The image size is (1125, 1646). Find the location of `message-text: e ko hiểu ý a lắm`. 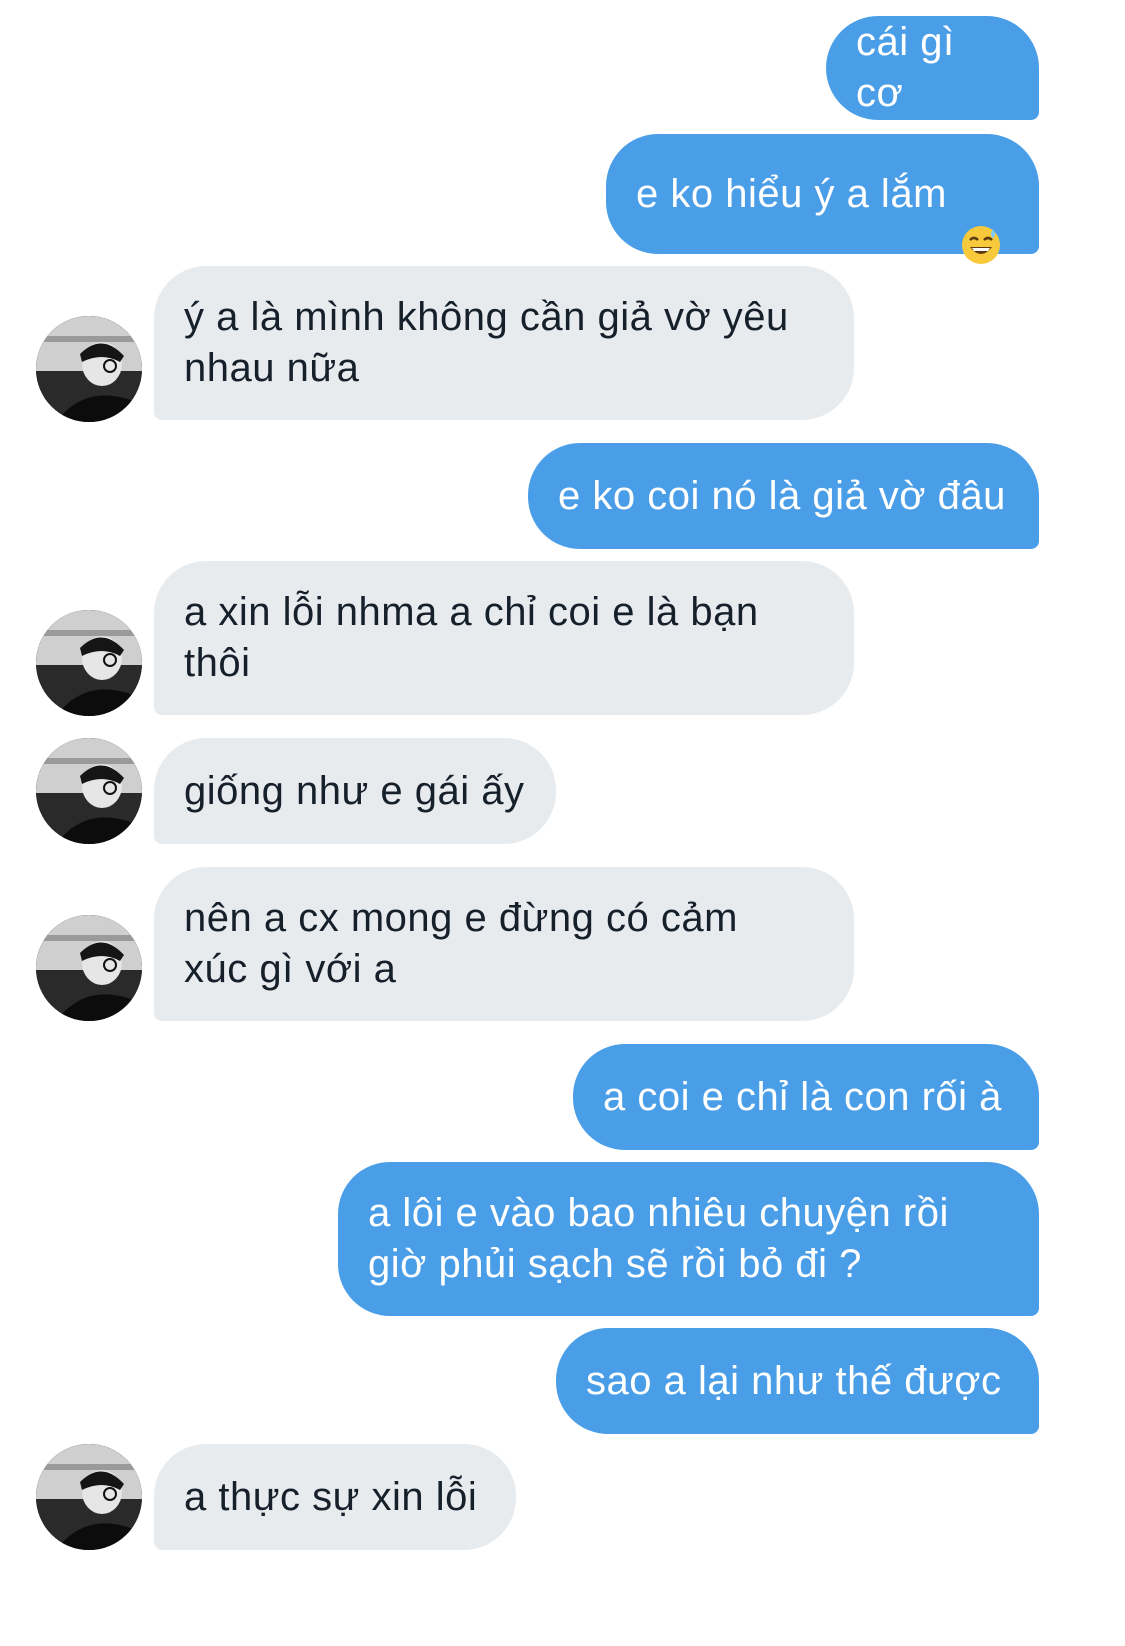

message-text: e ko hiểu ý a lắm is located at coordinates (791, 193).